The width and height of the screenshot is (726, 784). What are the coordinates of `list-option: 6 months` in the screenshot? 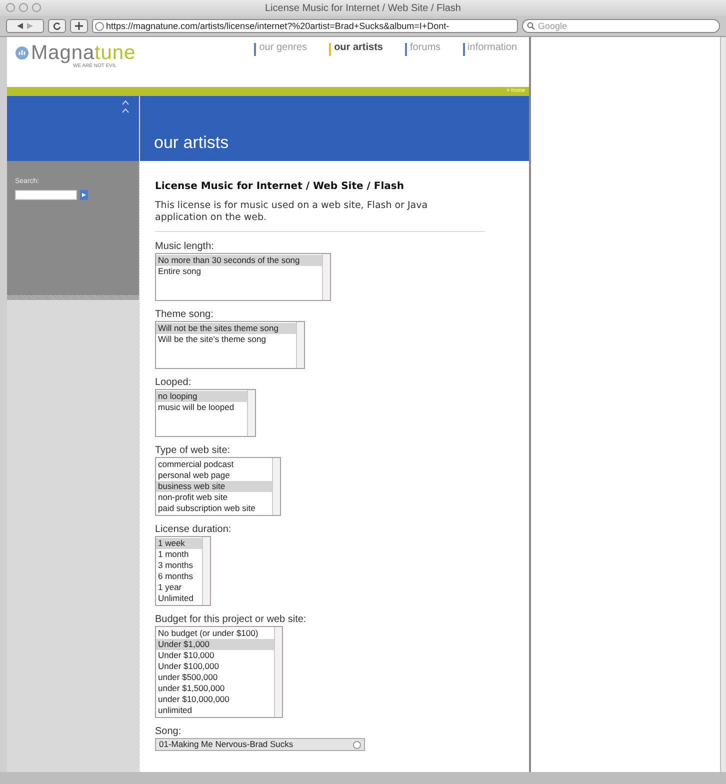 It's located at (179, 576).